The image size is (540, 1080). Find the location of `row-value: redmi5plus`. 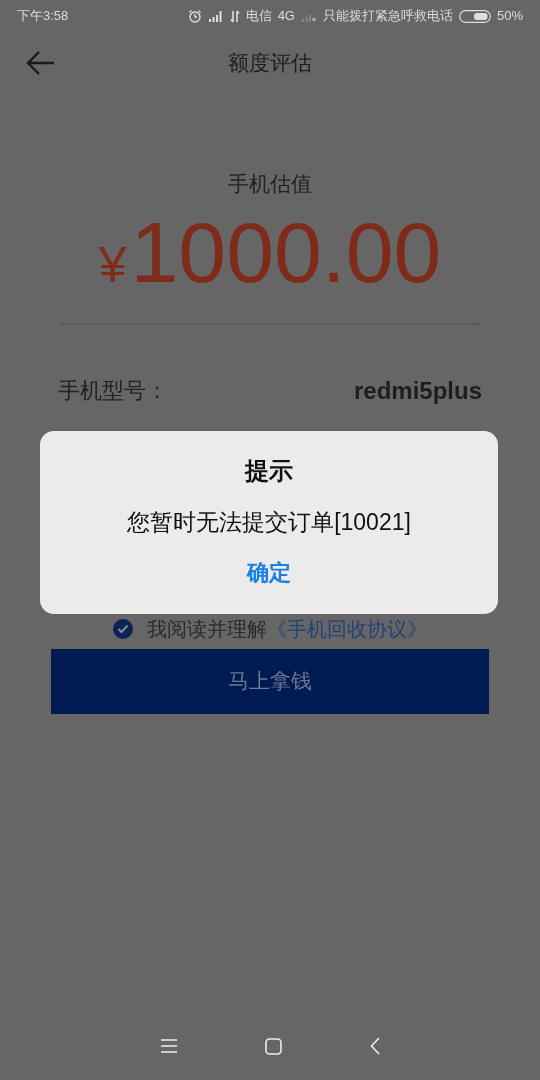

row-value: redmi5plus is located at coordinates (417, 390).